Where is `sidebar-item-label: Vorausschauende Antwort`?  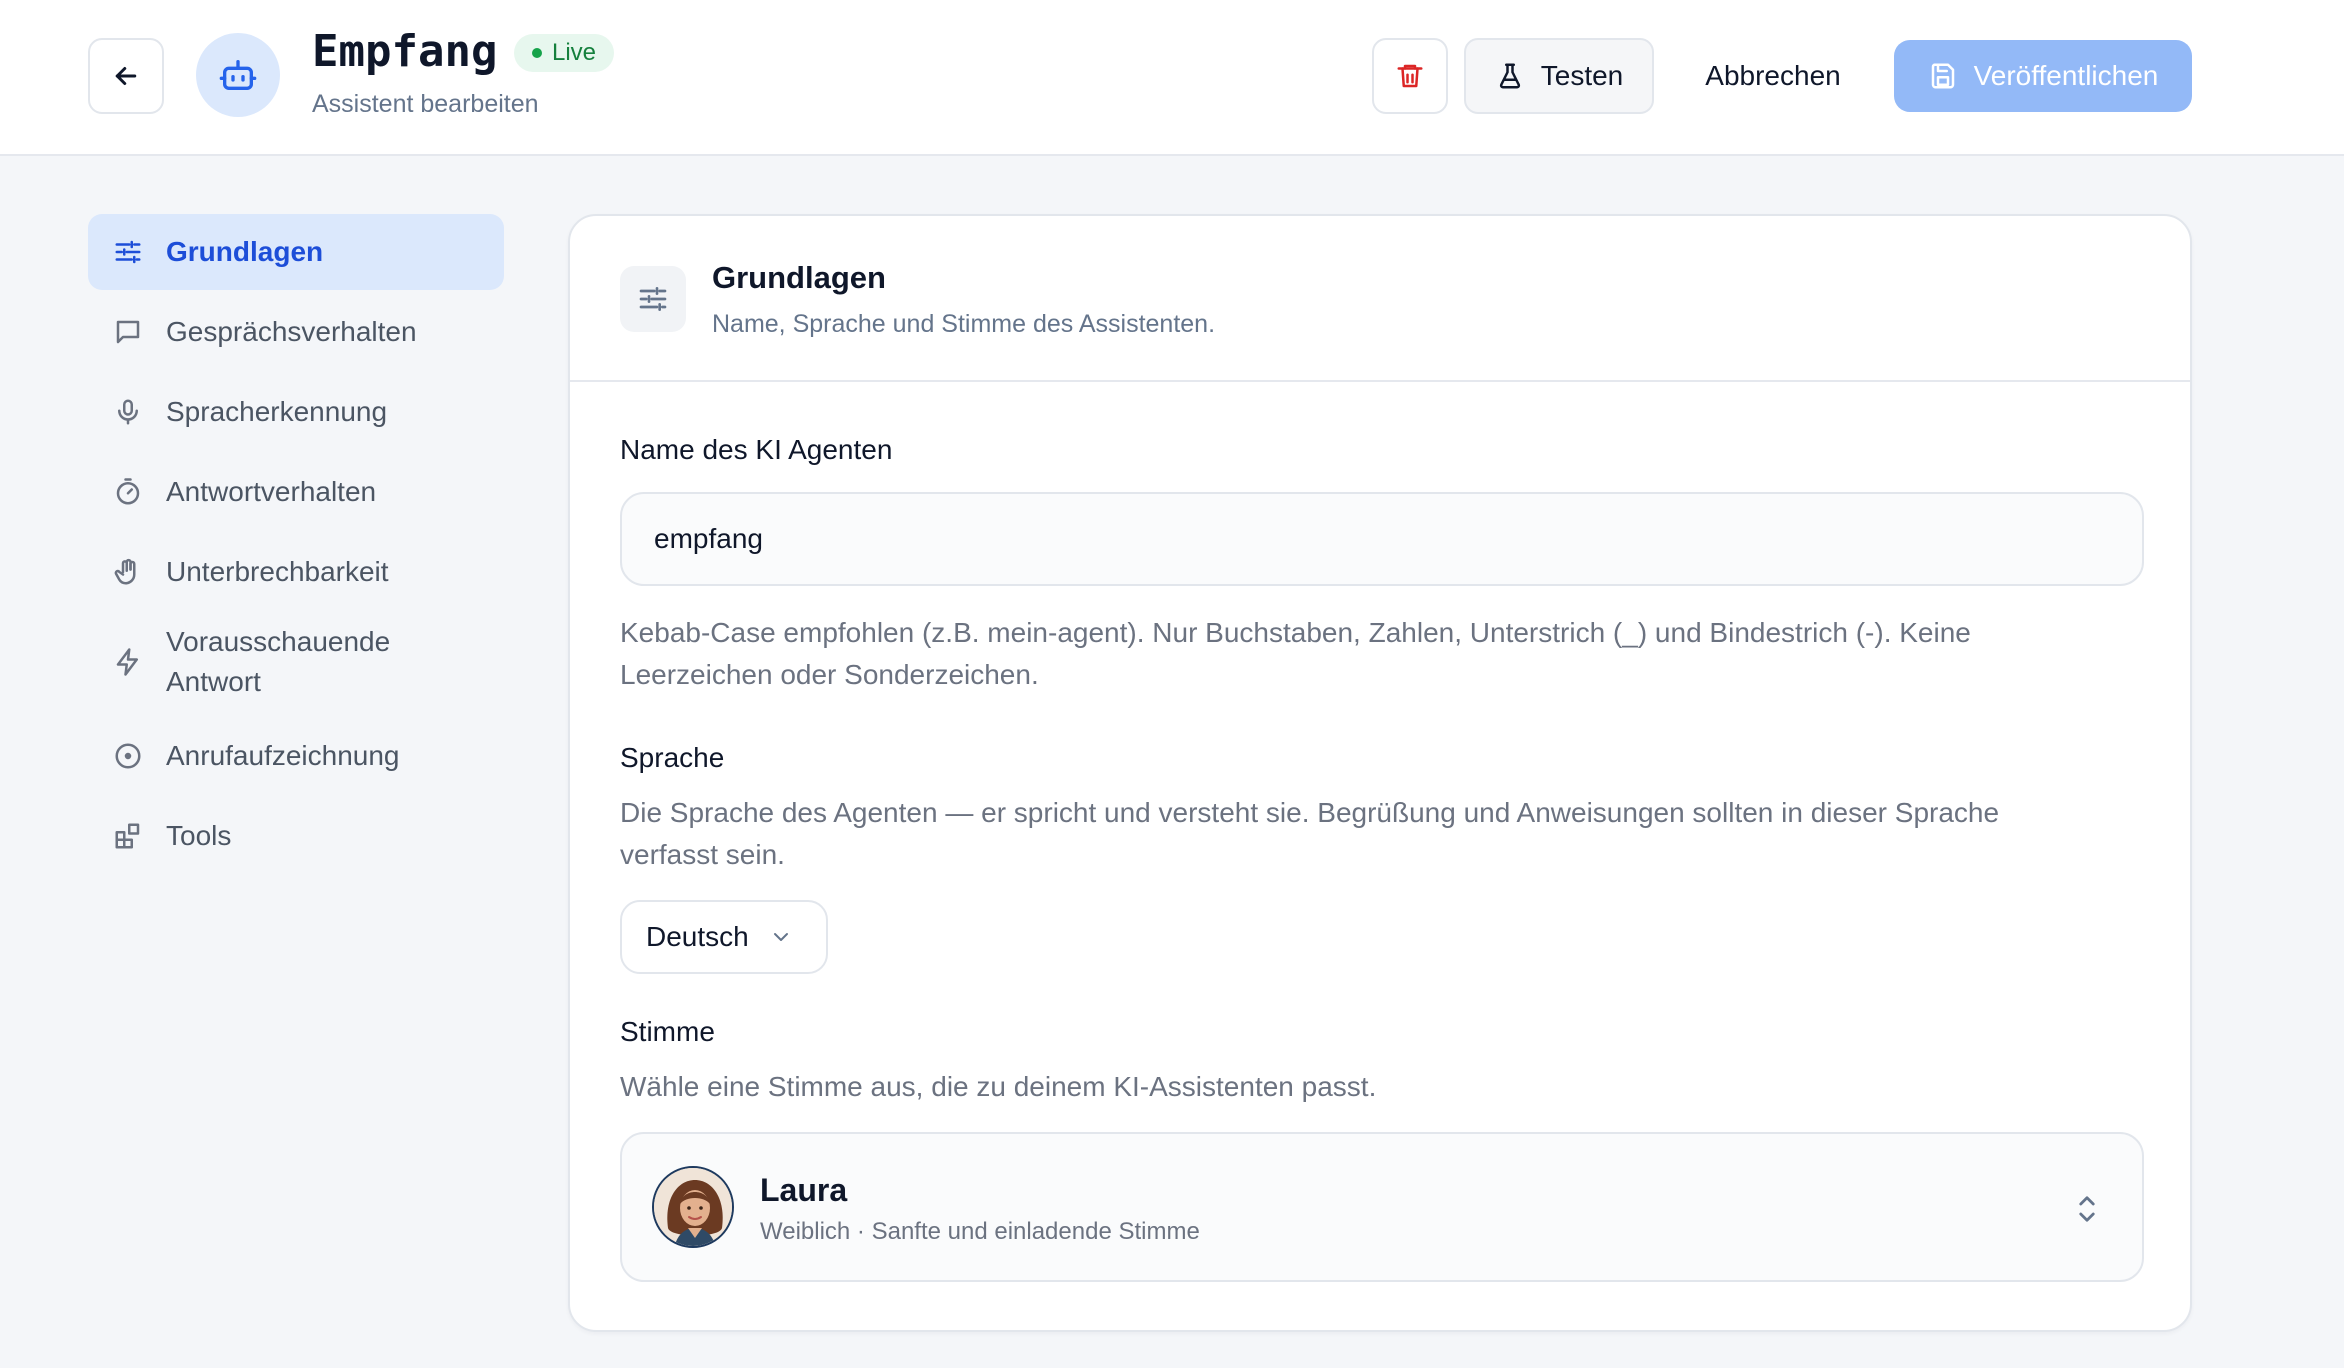
sidebar-item-label: Vorausschauende Antwort is located at coordinates (278, 661).